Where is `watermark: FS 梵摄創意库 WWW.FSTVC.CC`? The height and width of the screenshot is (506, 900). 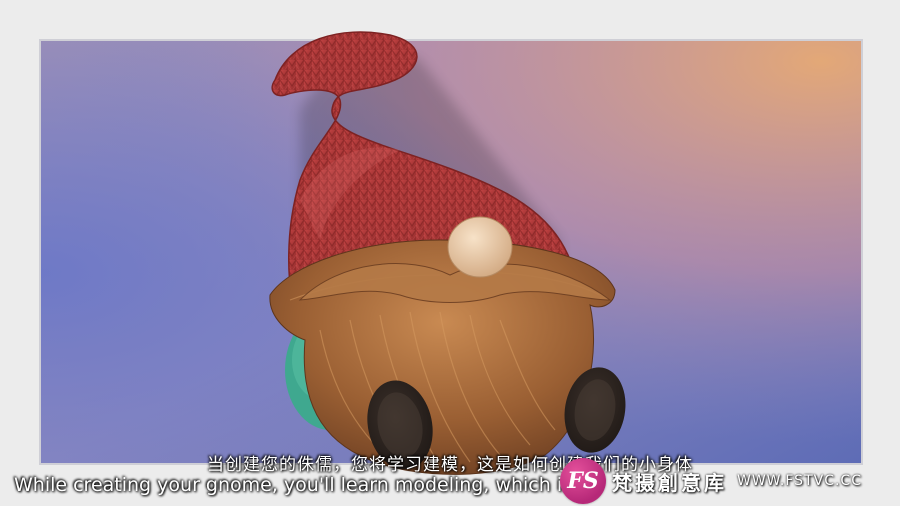 watermark: FS 梵摄創意库 WWW.FSTVC.CC is located at coordinates (730, 481).